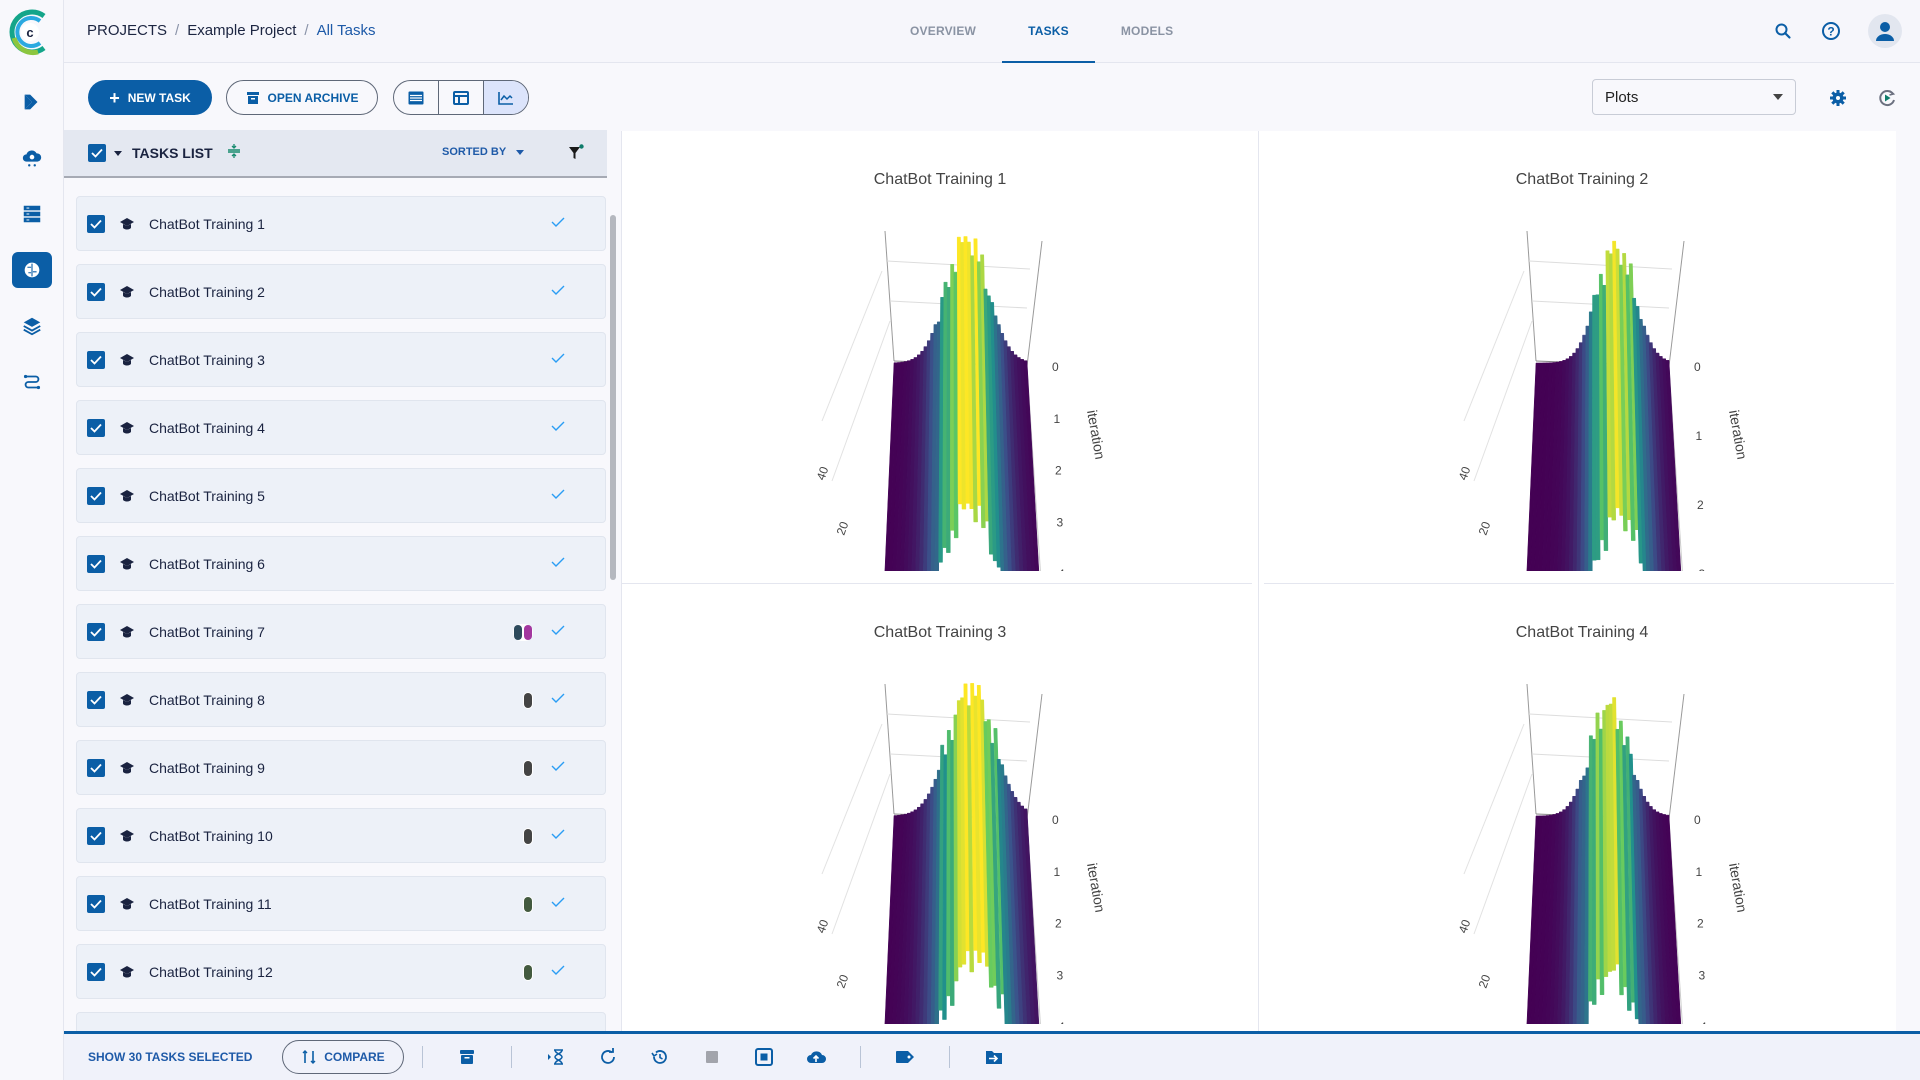  I want to click on abort-stop-icon, so click(712, 1057).